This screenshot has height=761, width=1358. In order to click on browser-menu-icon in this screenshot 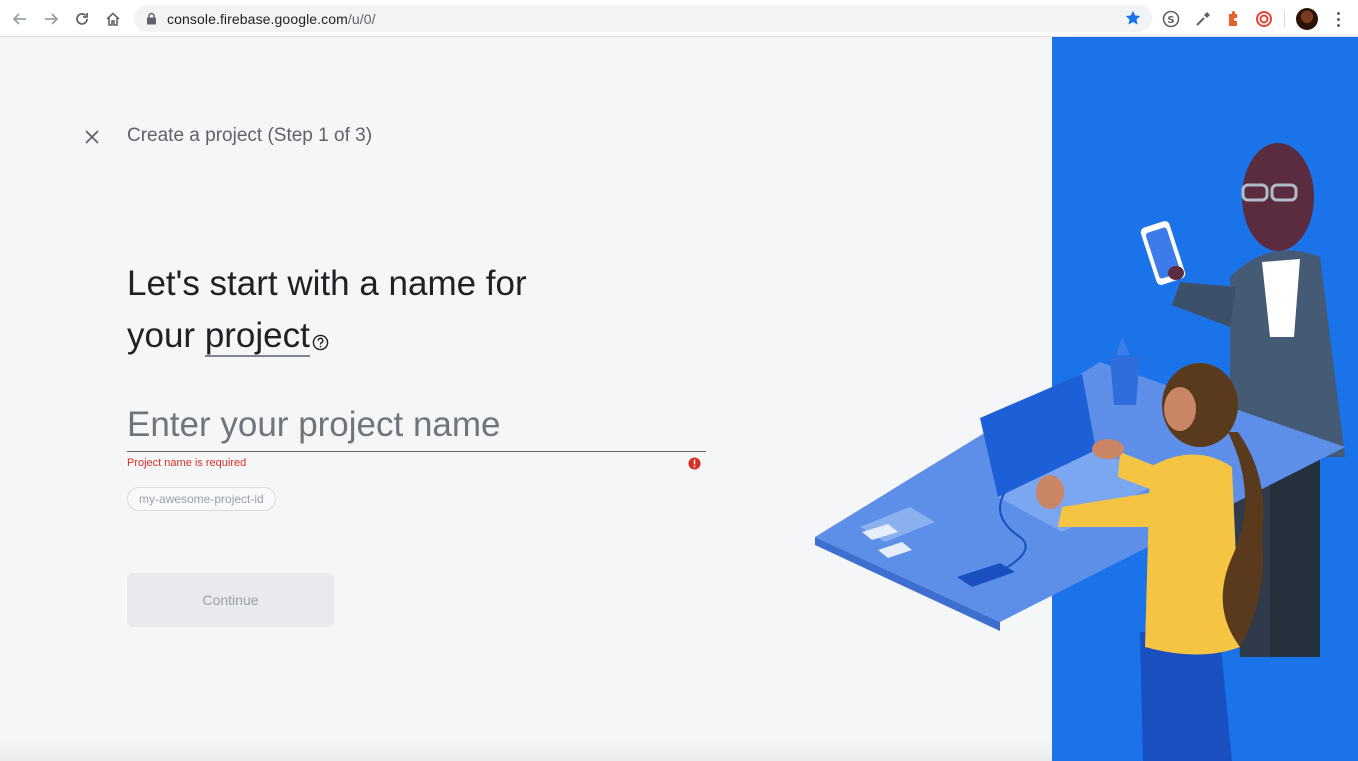, I will do `click(1338, 19)`.